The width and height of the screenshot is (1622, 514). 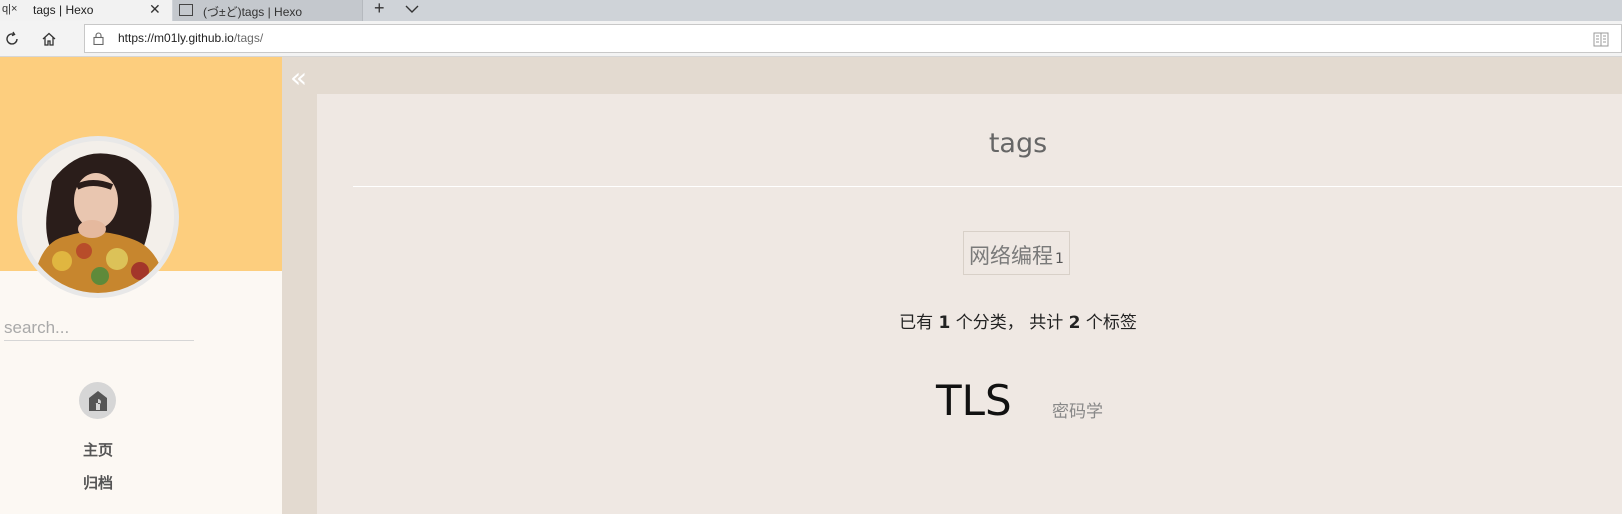 I want to click on collapse-sidebar-icon: «, so click(x=298, y=78).